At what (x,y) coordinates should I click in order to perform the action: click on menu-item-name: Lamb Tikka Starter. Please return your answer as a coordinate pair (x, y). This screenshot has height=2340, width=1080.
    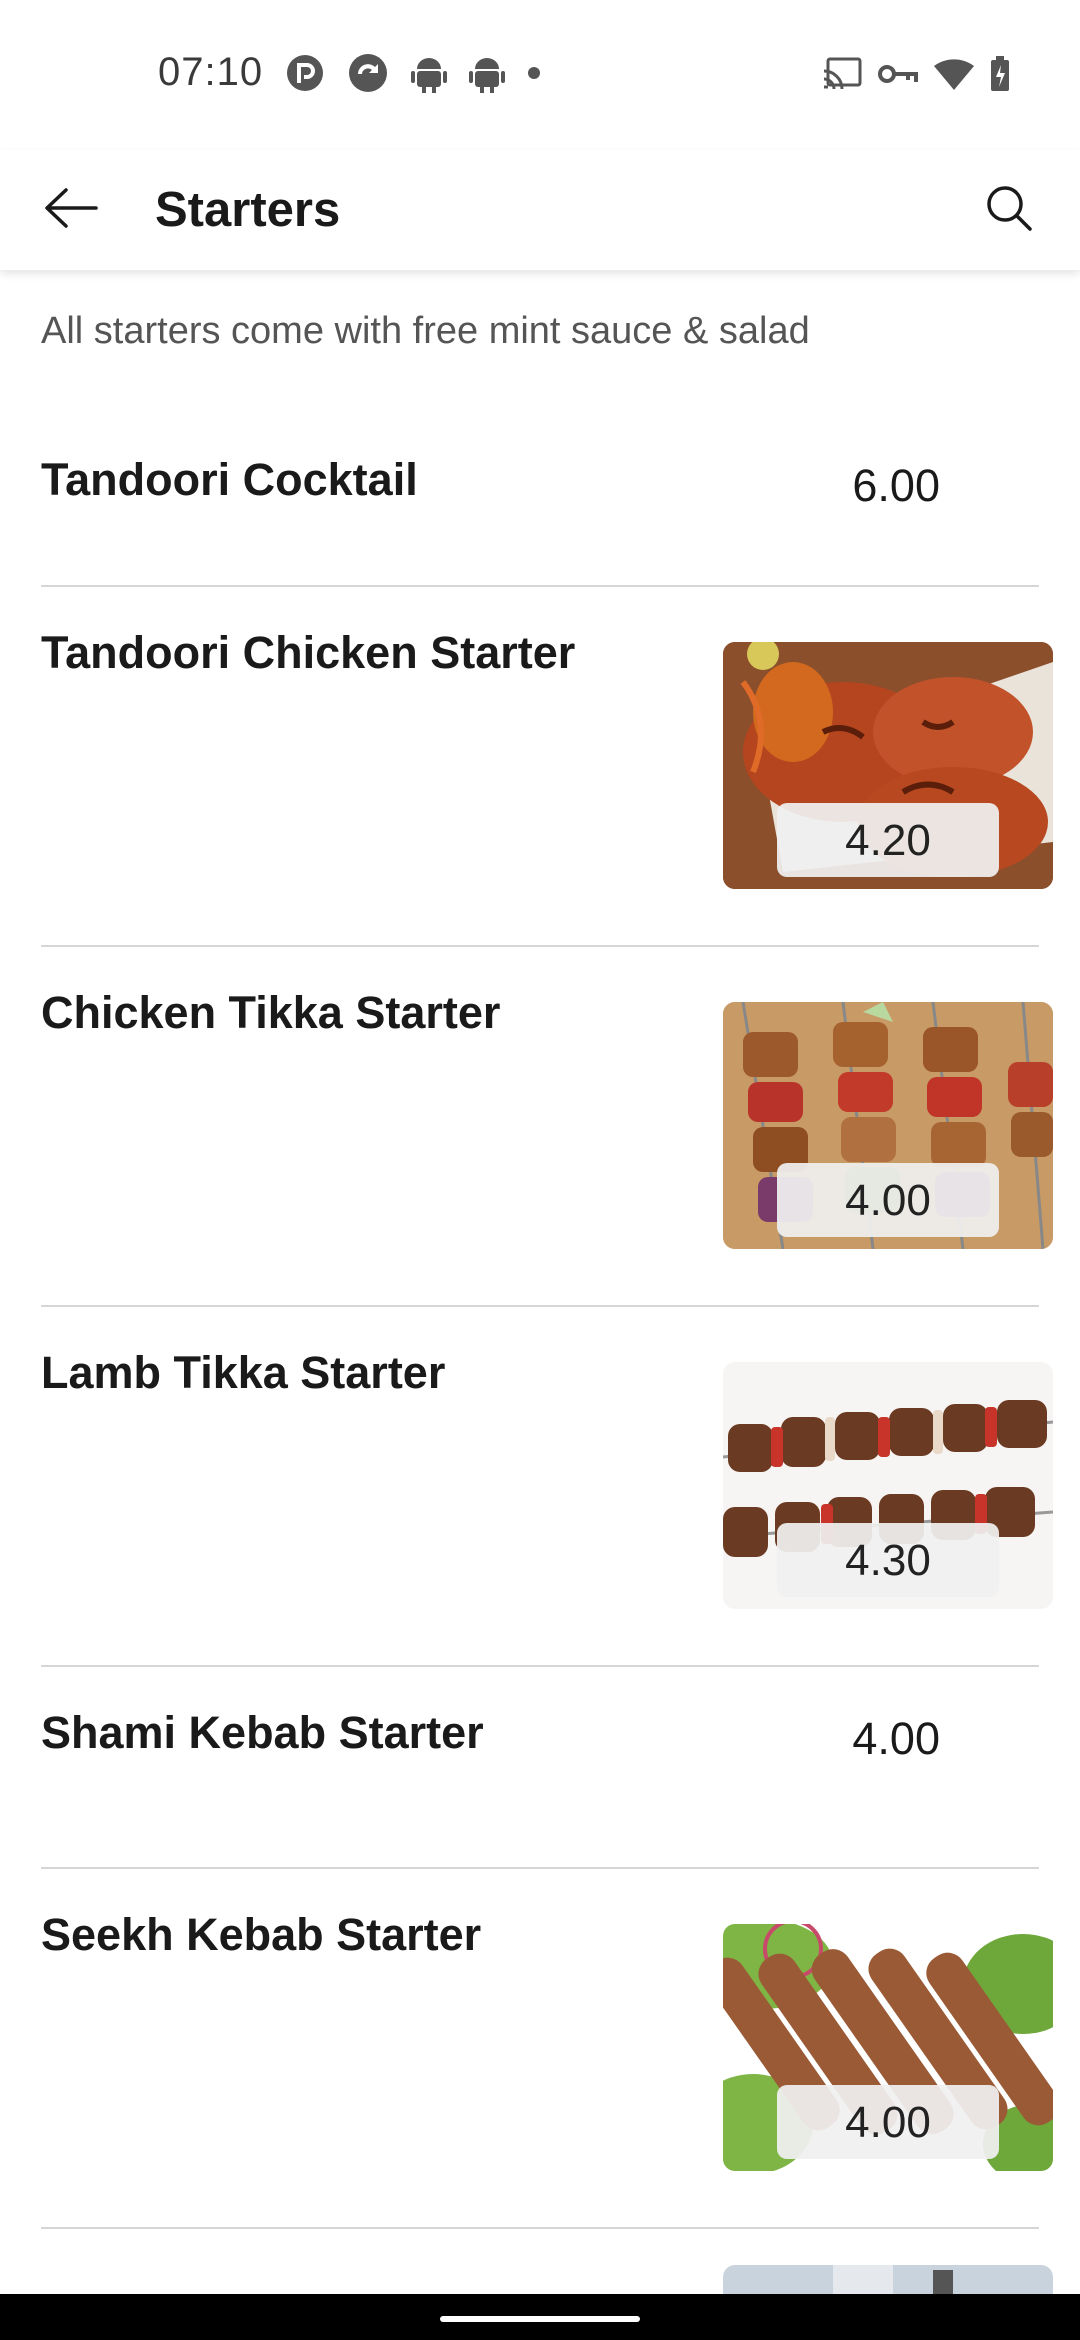
    Looking at the image, I should click on (243, 1372).